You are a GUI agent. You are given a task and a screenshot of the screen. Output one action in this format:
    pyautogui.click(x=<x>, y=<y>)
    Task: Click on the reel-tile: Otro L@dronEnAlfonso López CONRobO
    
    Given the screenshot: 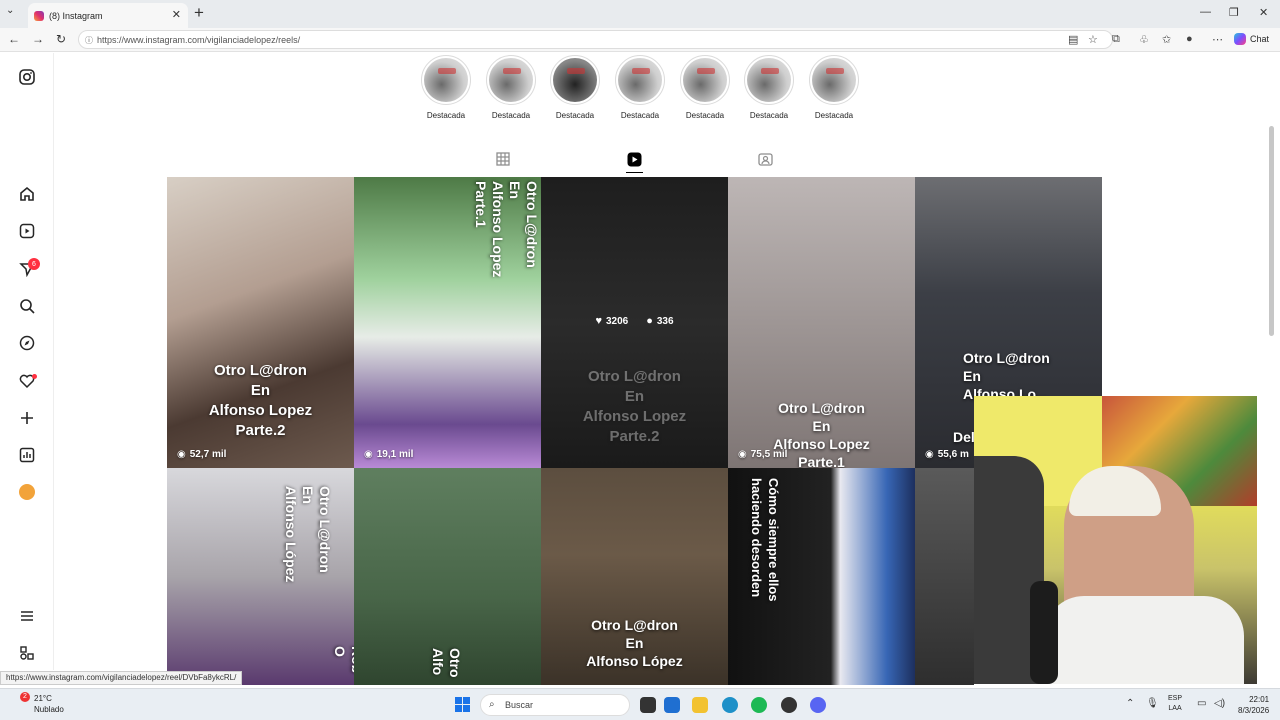 What is the action you would take?
    pyautogui.click(x=260, y=576)
    